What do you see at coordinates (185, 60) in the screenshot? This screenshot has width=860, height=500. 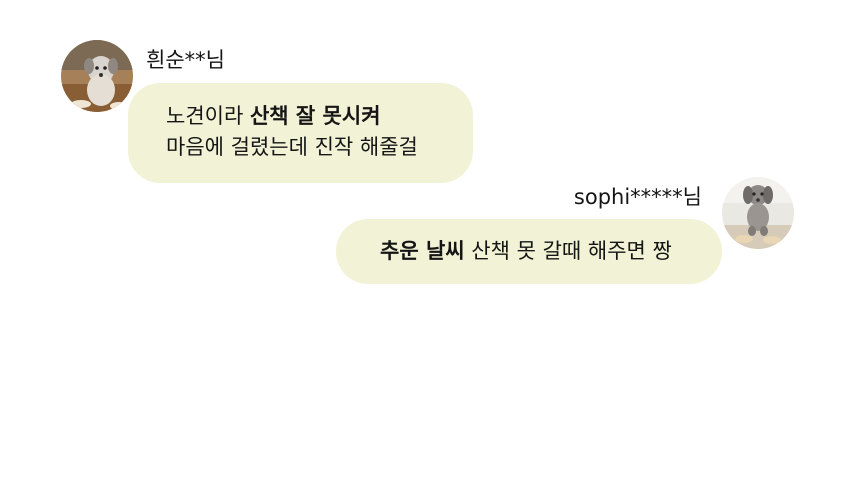 I see `username-label: 흰순**님` at bounding box center [185, 60].